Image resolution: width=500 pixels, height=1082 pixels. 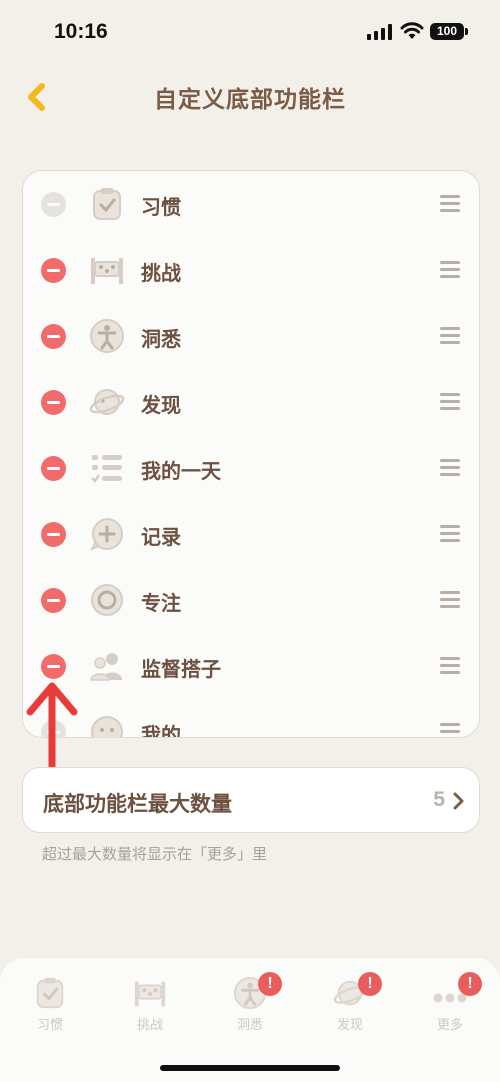 I want to click on list-item-my-day: 我的一天, so click(x=251, y=468).